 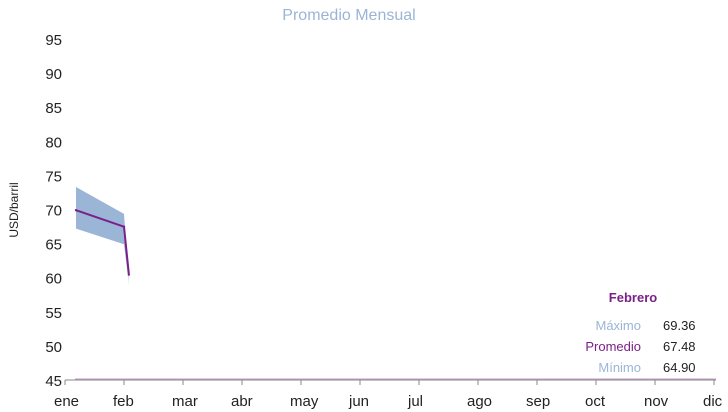 What do you see at coordinates (619, 367) in the screenshot?
I see `annotation-label: Mínimo` at bounding box center [619, 367].